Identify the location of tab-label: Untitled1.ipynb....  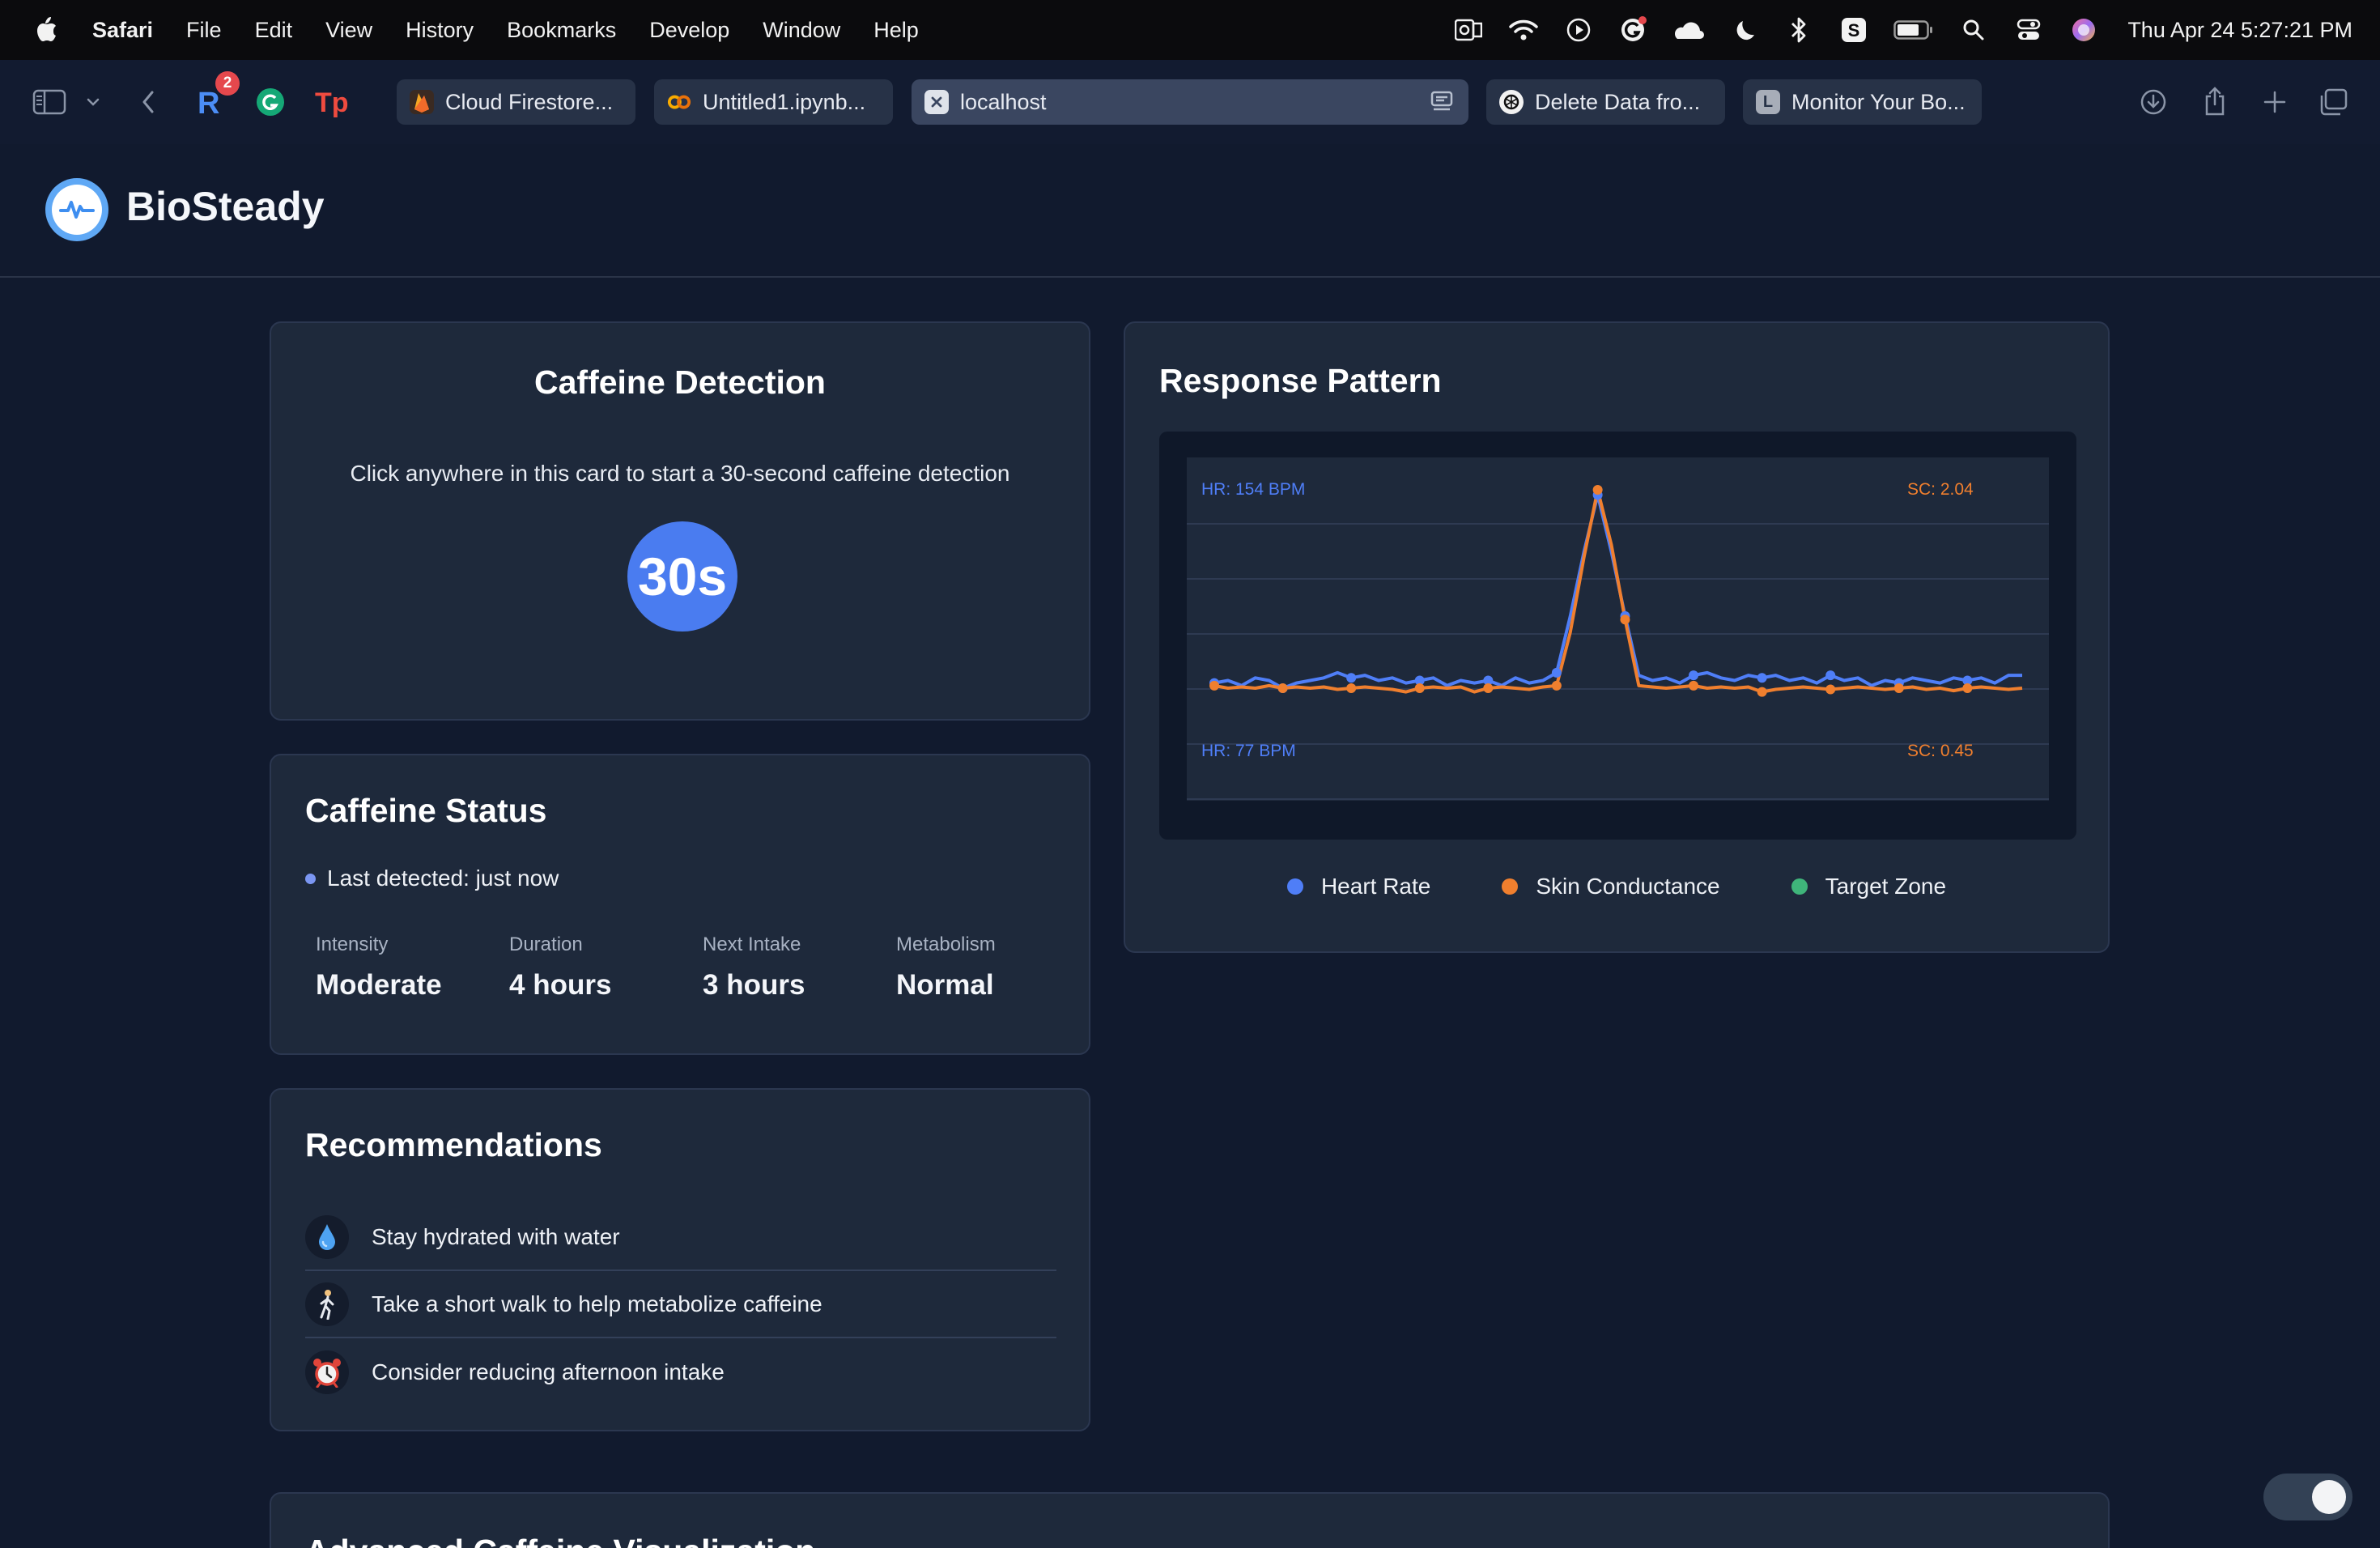
(784, 101).